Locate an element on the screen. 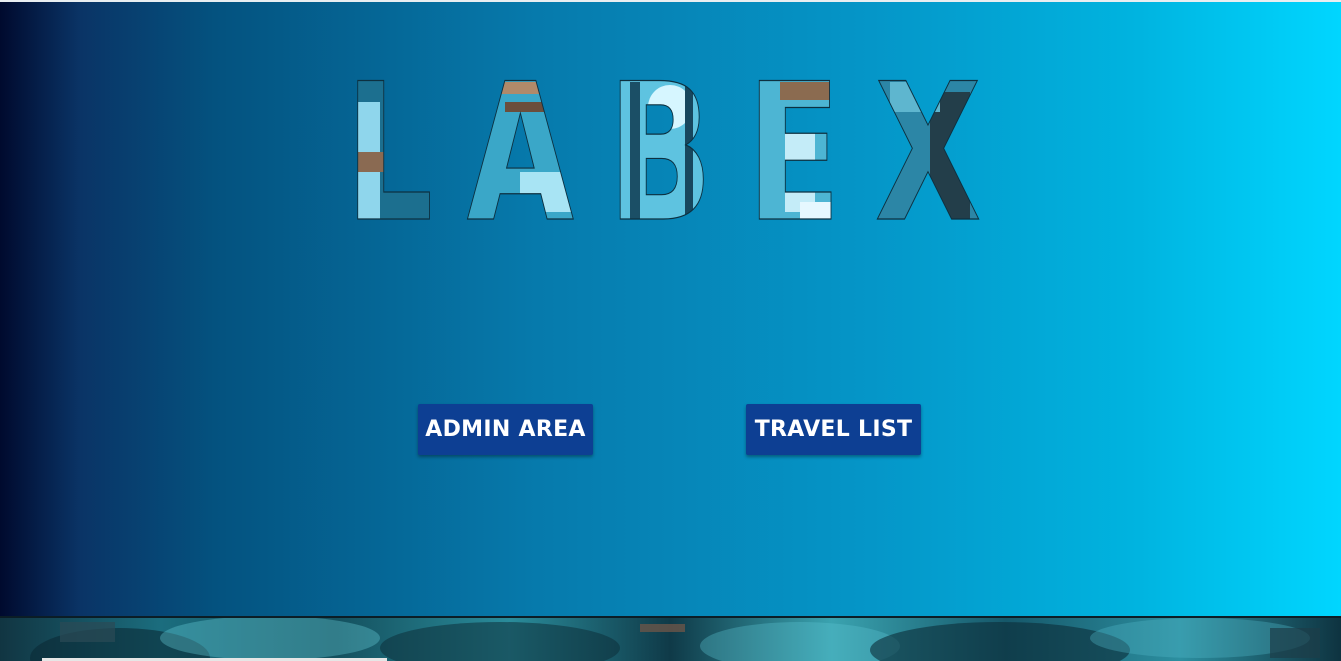  labex-logo: LABEX is located at coordinates (680, 149).